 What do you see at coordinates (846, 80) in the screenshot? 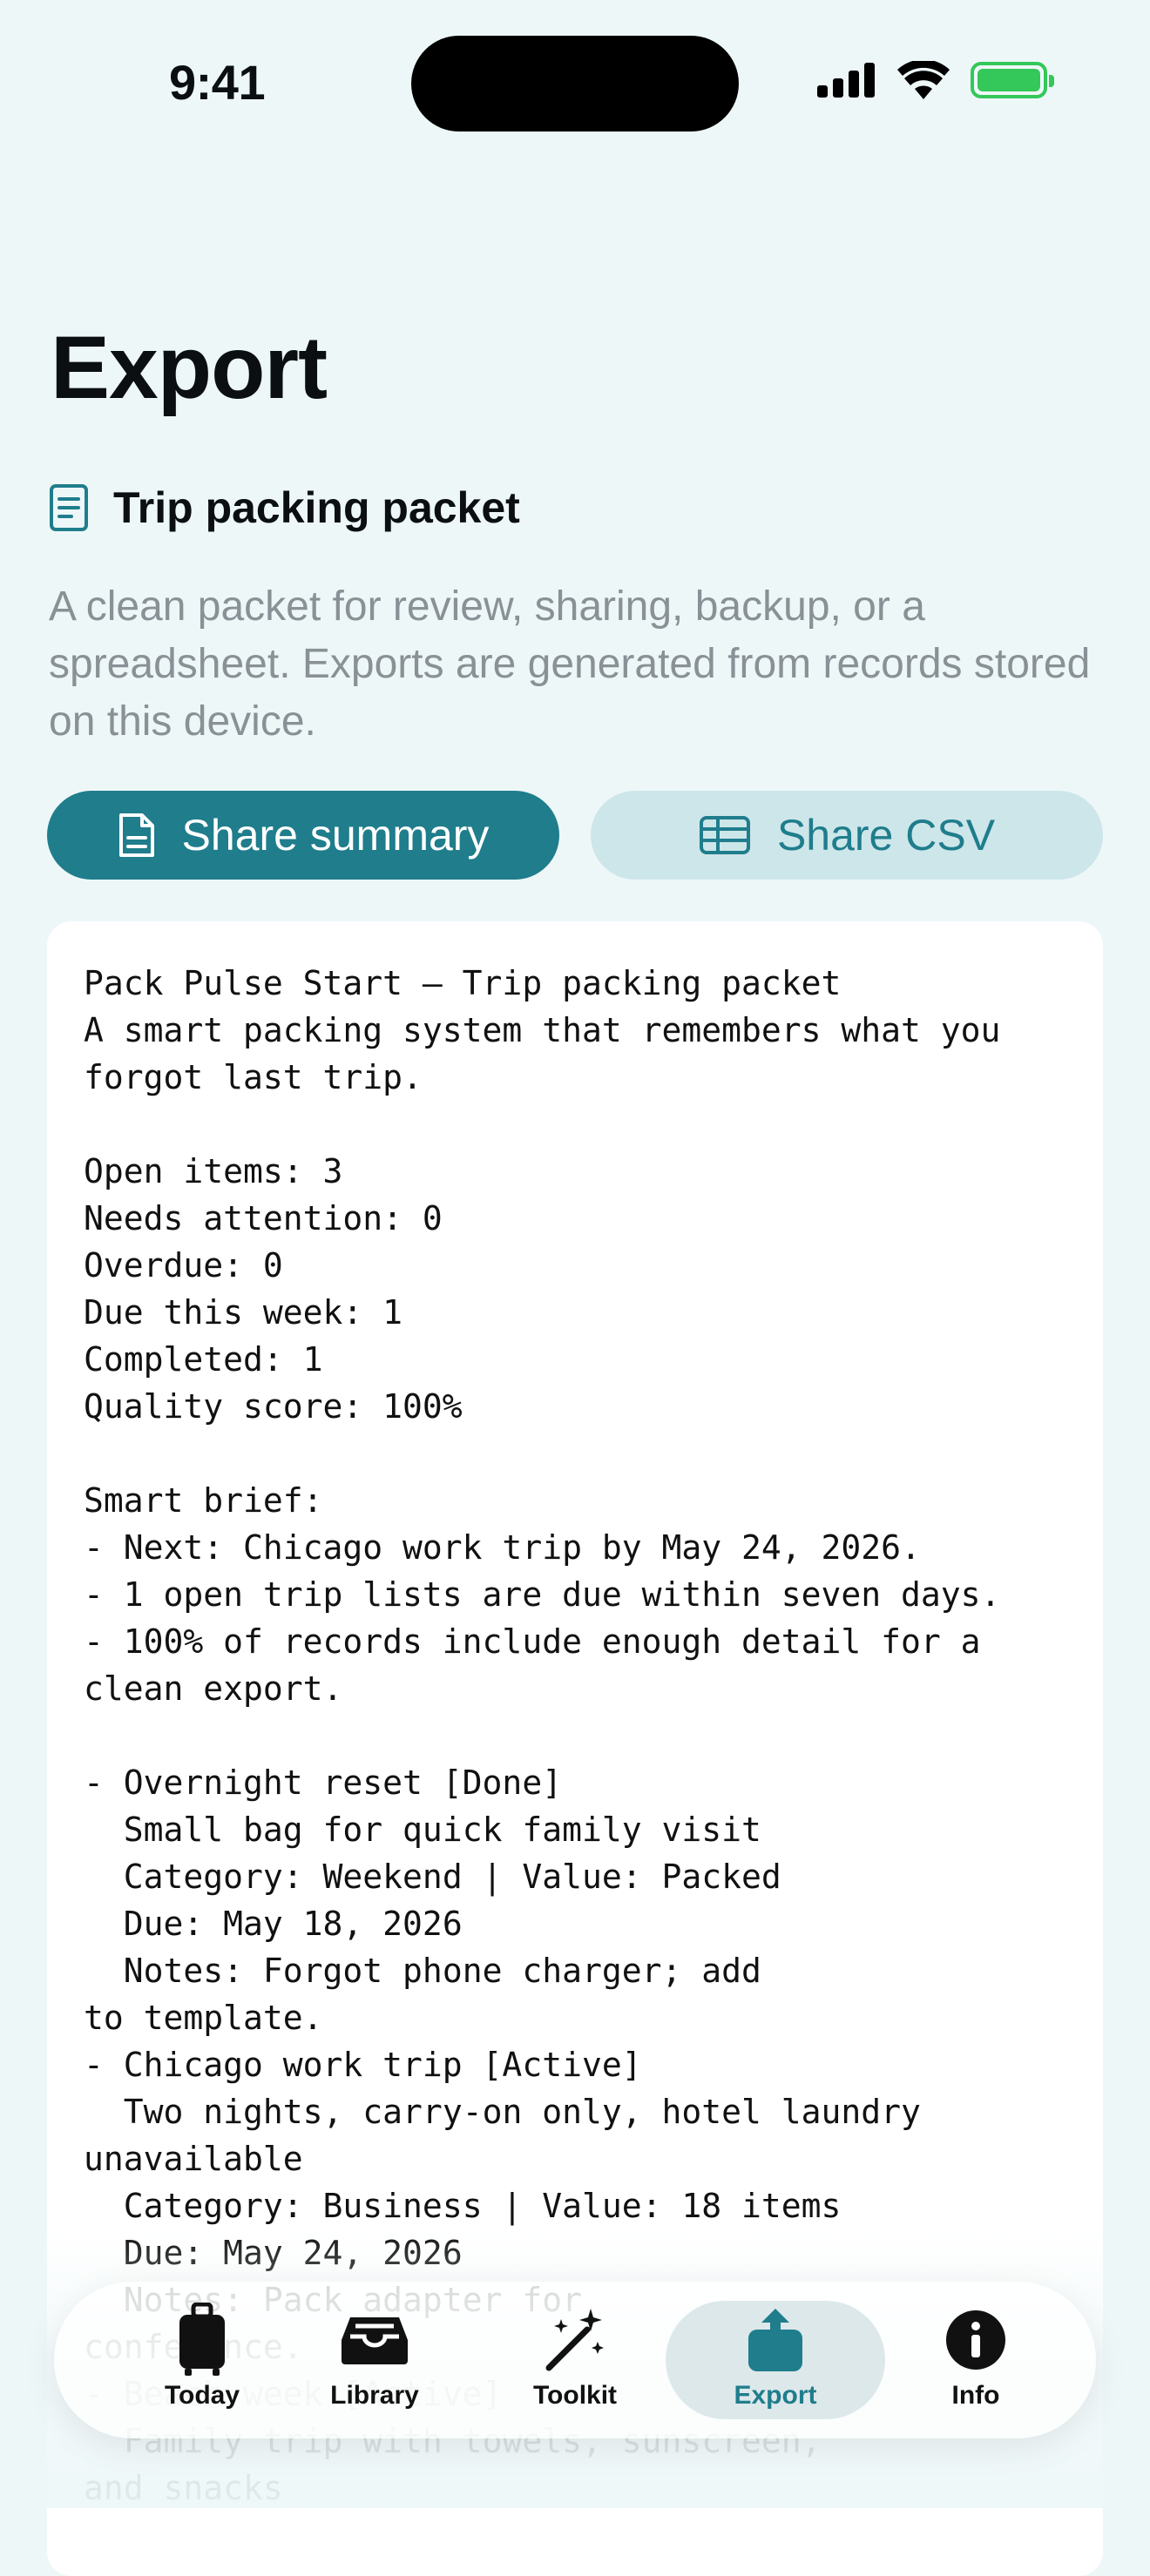
I see `signal-icon` at bounding box center [846, 80].